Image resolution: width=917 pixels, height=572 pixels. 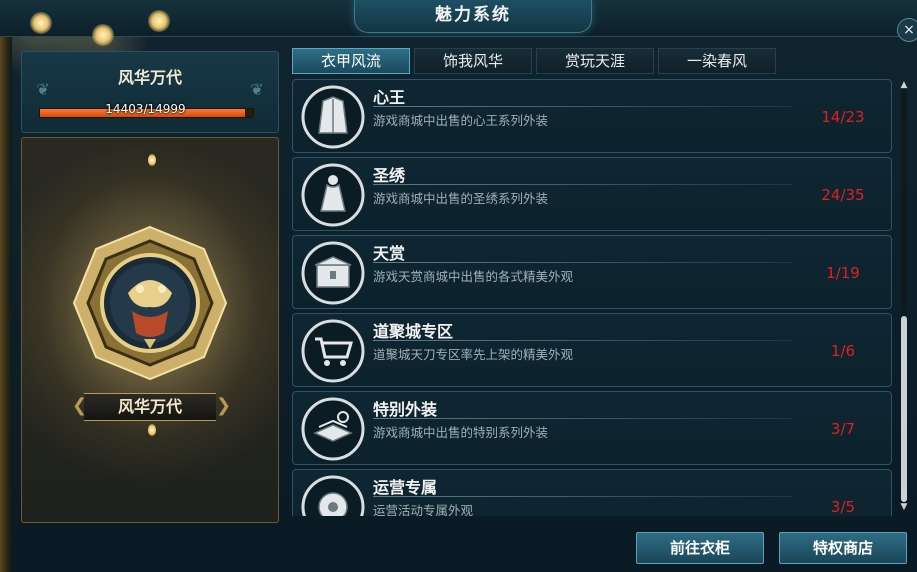 I want to click on item-description: 游戏商城中出售的心王系列外装, so click(x=461, y=120).